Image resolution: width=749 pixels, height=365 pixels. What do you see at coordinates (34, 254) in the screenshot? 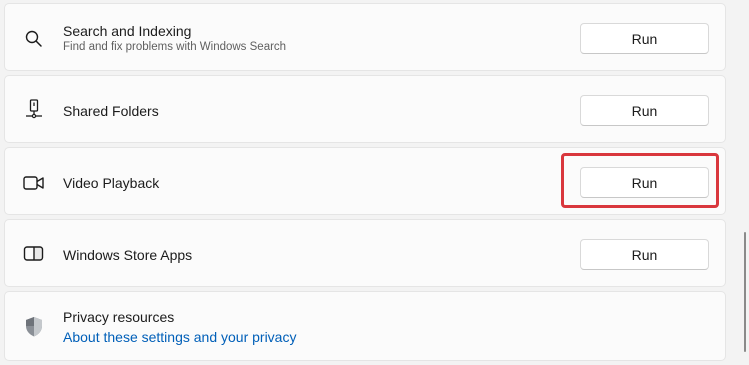
I see `store-apps-icon` at bounding box center [34, 254].